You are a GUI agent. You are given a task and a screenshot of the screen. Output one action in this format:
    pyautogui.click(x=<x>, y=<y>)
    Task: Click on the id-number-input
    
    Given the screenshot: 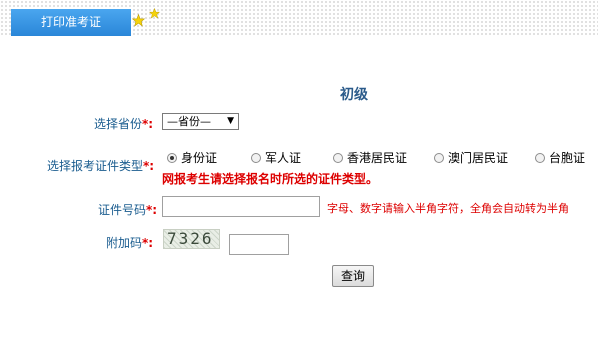 What is the action you would take?
    pyautogui.click(x=241, y=206)
    